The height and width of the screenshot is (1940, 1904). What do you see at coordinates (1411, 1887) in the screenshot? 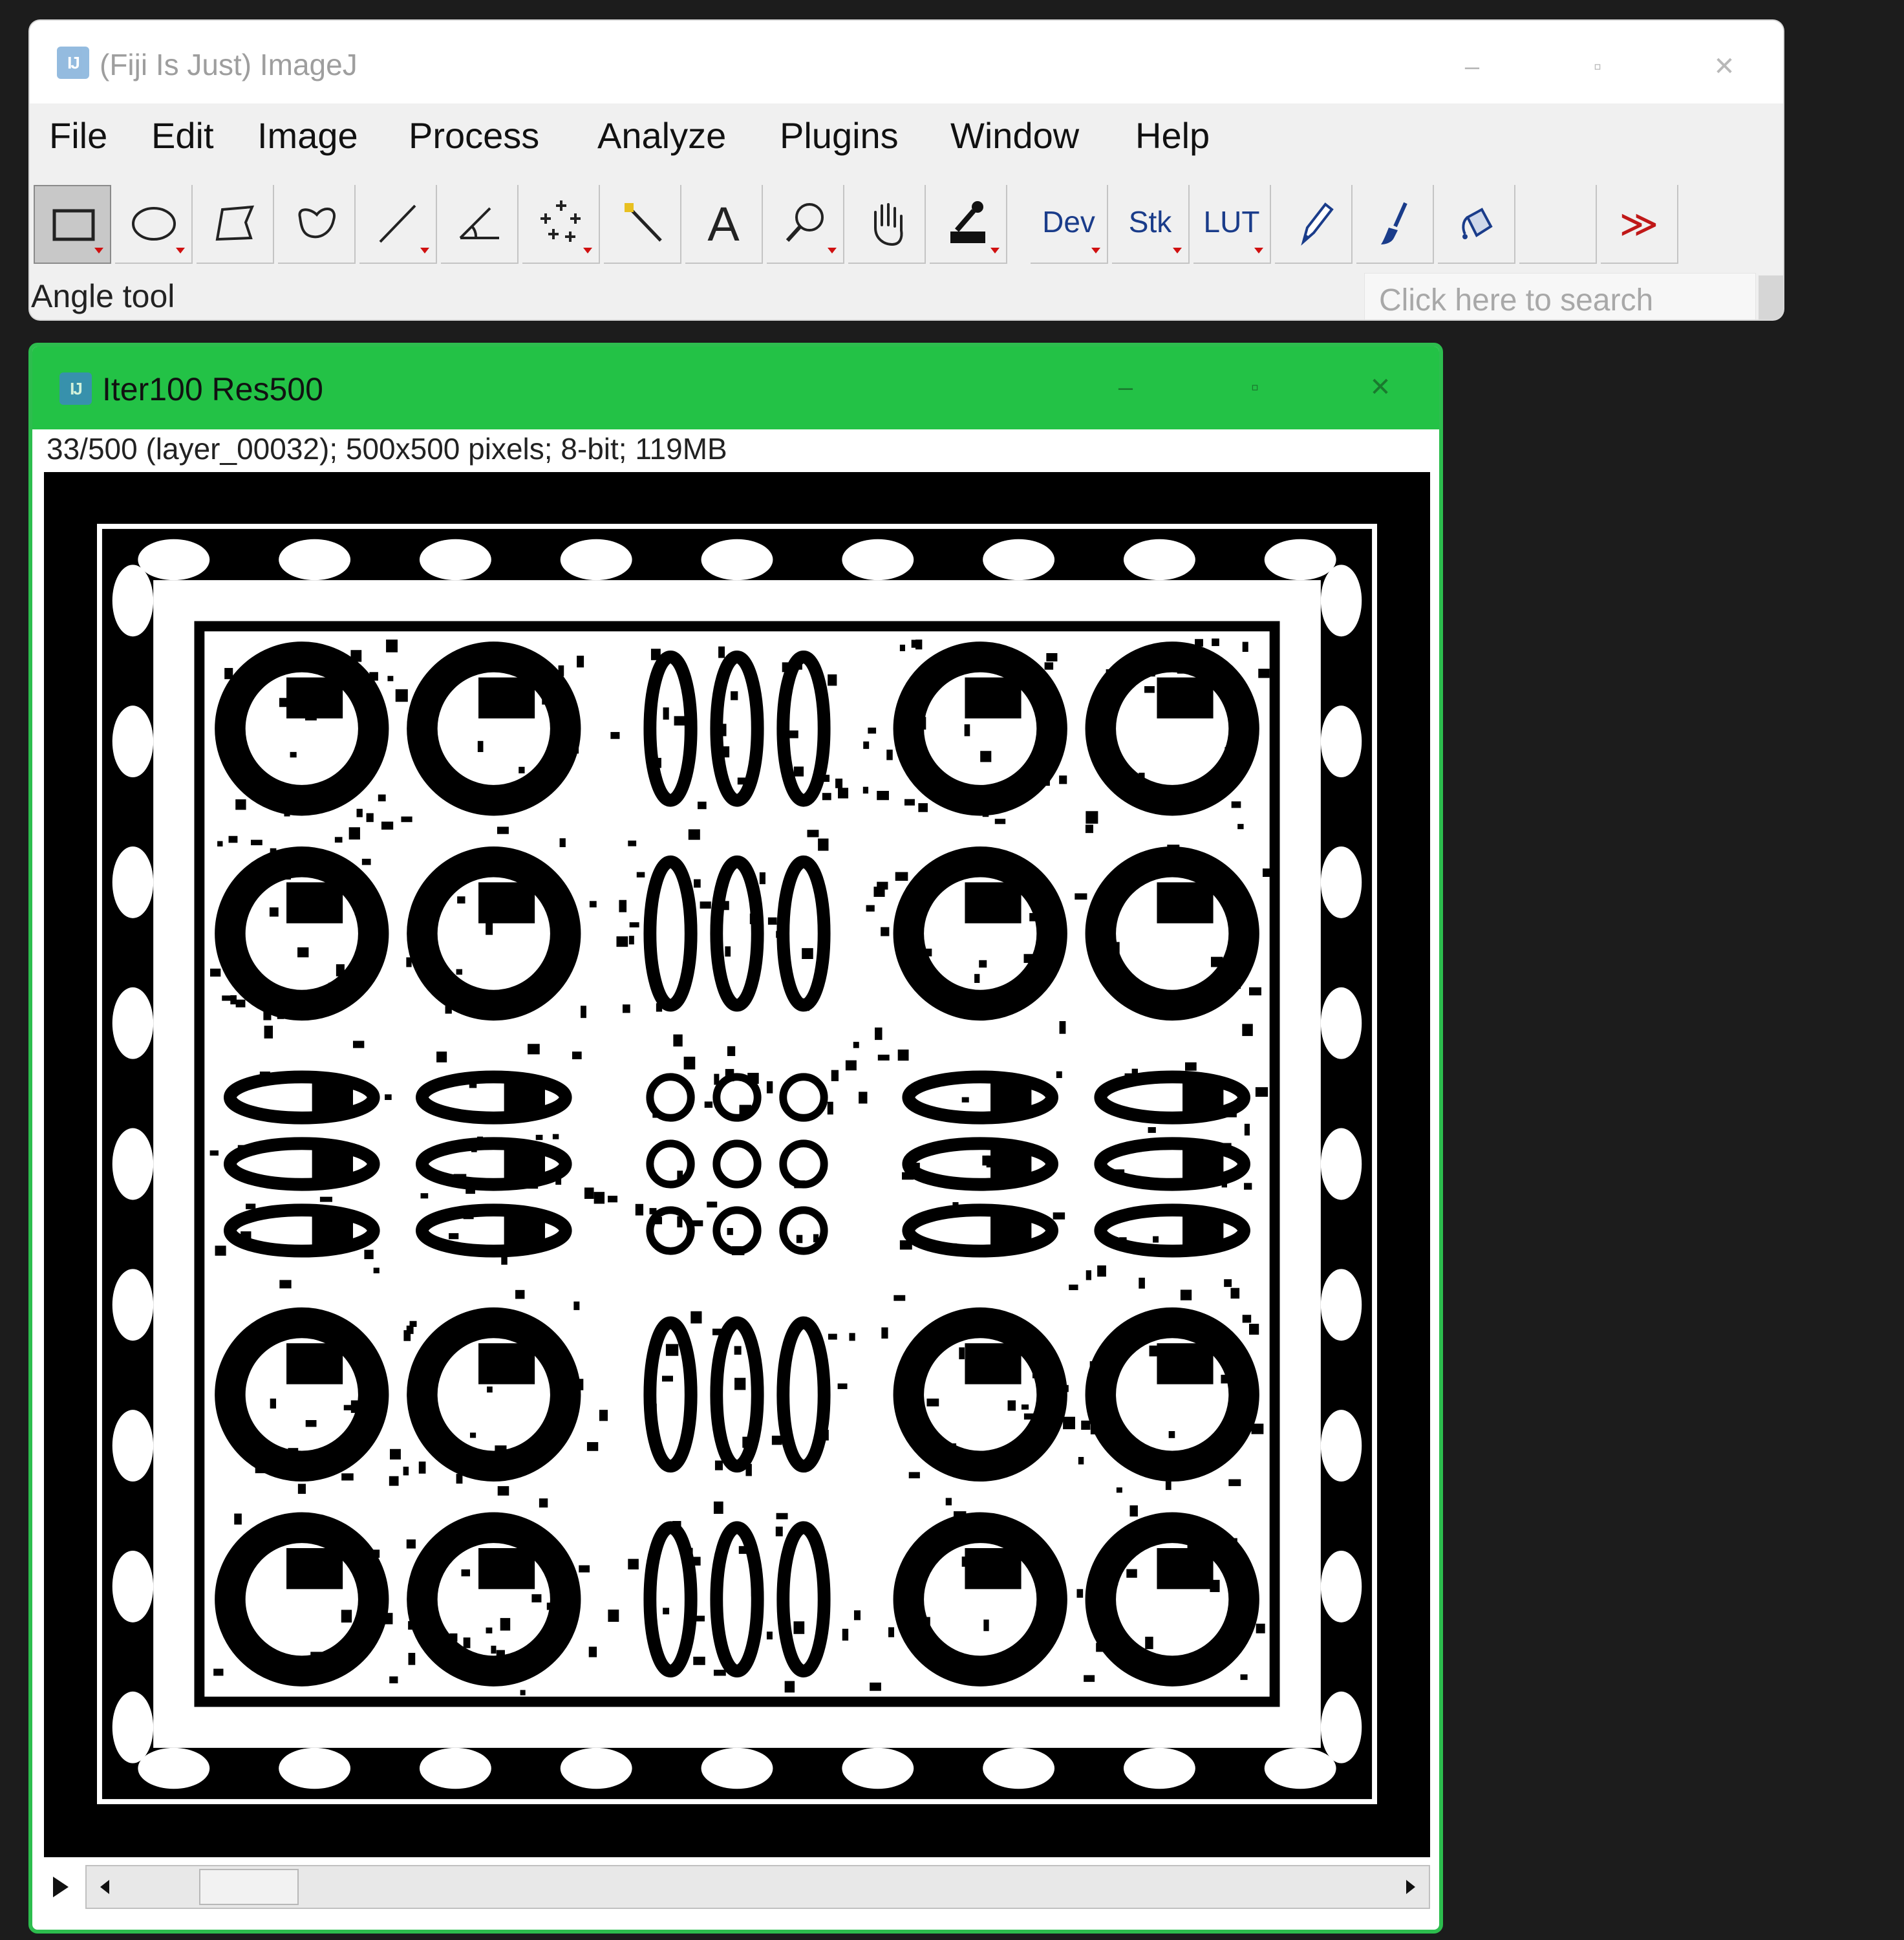
I see `scroll-right-button` at bounding box center [1411, 1887].